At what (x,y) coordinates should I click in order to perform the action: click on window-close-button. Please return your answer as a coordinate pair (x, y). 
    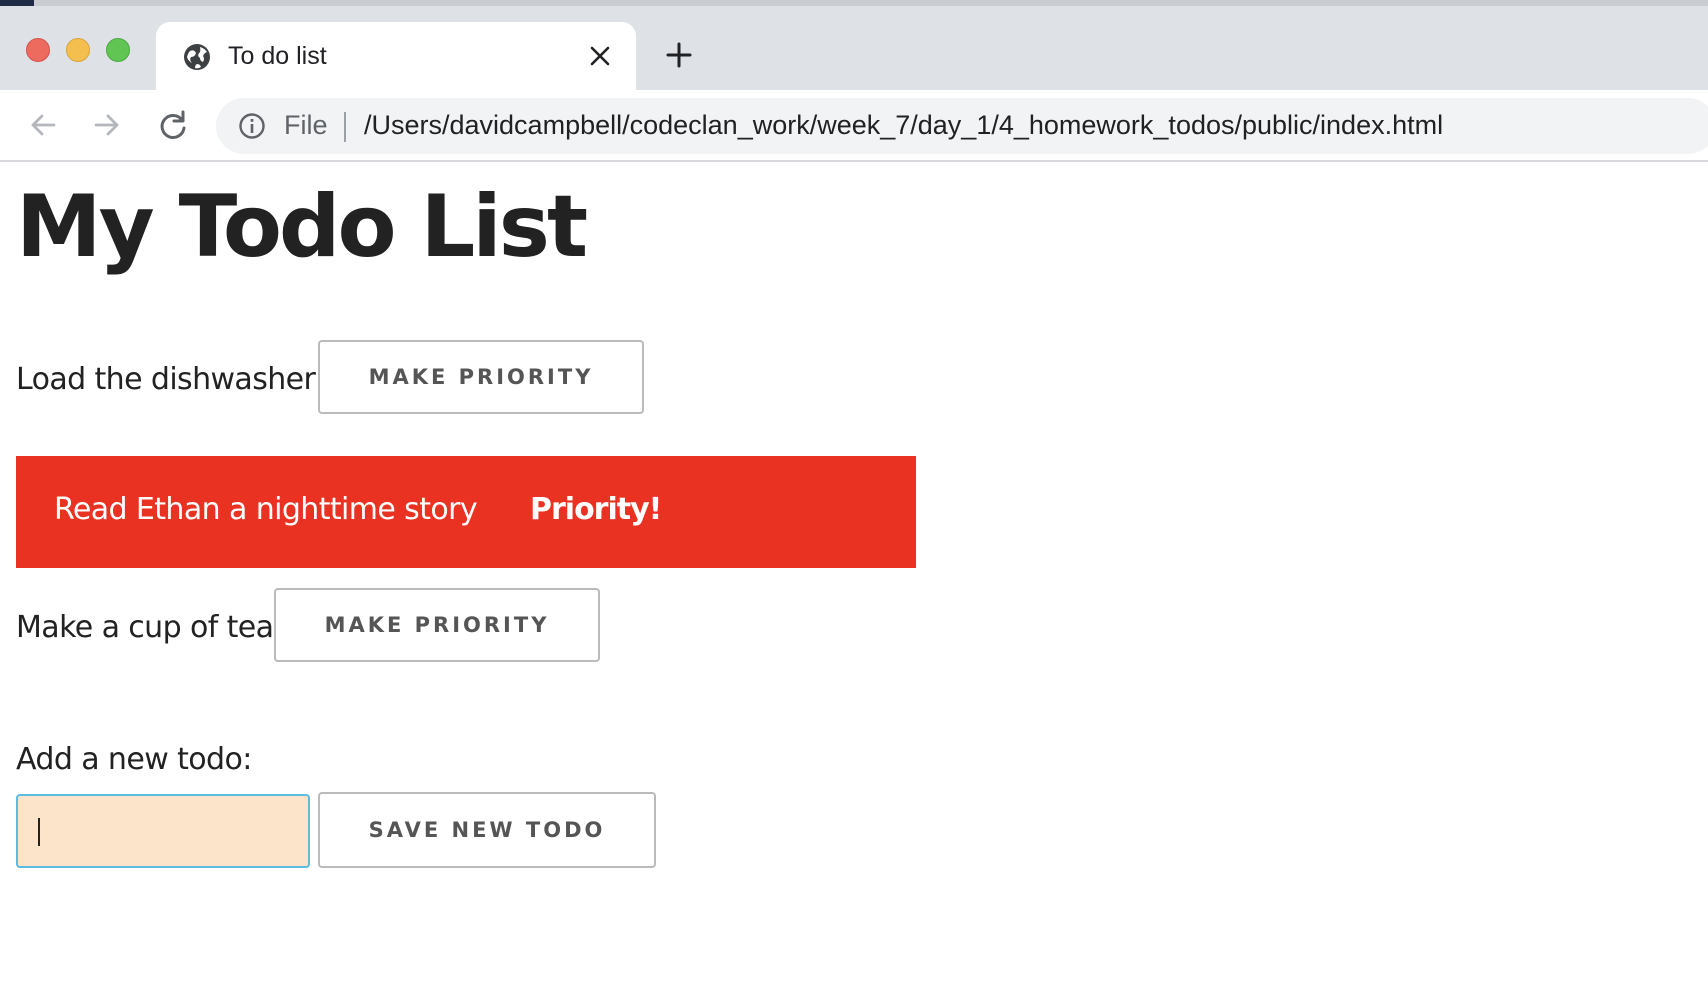
    Looking at the image, I should click on (38, 50).